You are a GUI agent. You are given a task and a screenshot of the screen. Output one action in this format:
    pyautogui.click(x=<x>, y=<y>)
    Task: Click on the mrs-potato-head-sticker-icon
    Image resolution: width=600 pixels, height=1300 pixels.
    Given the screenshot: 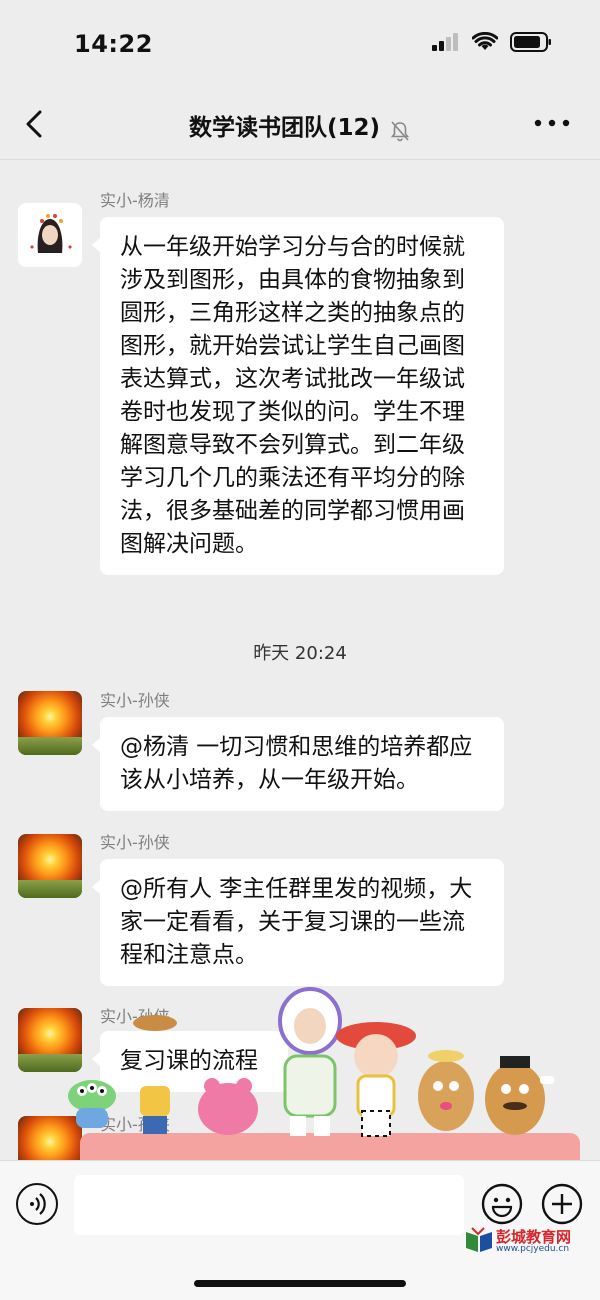 What is the action you would take?
    pyautogui.click(x=446, y=1090)
    